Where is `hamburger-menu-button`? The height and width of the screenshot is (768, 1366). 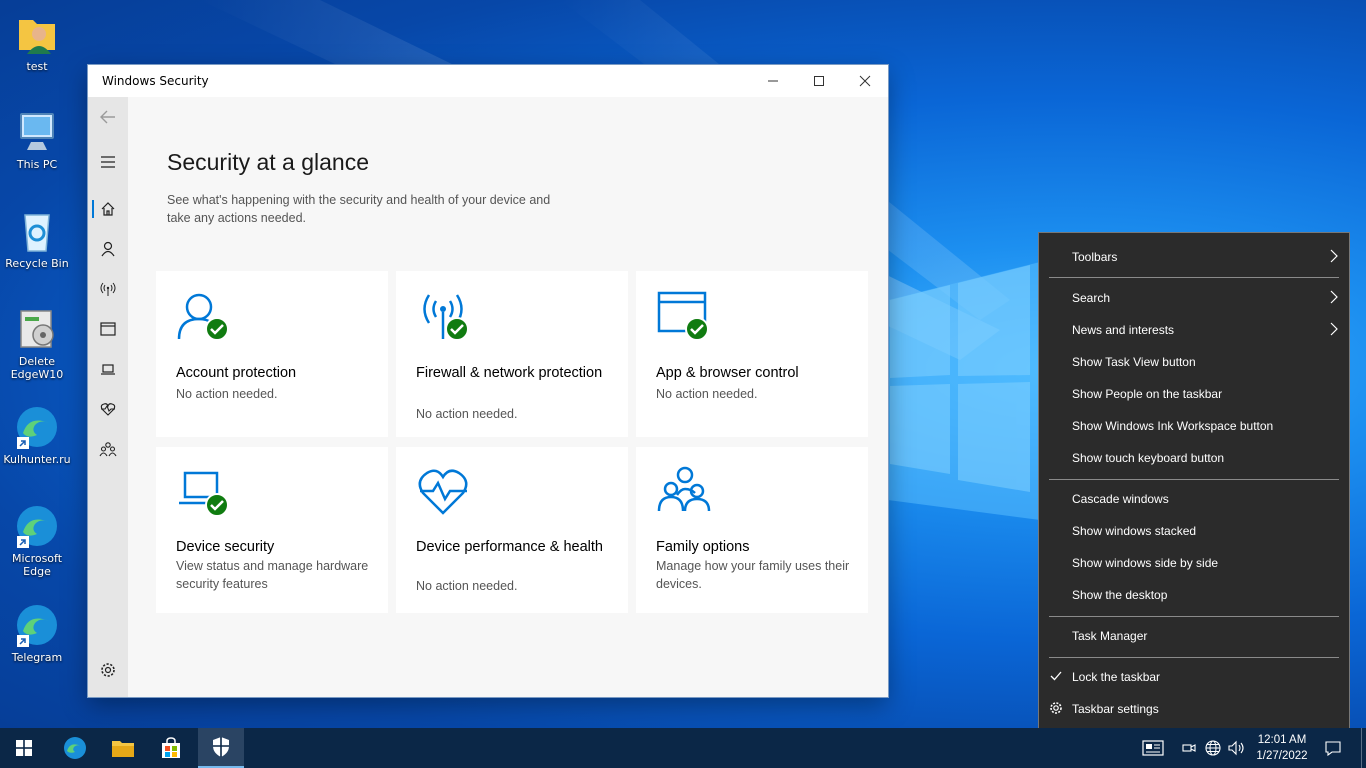 hamburger-menu-button is located at coordinates (108, 162).